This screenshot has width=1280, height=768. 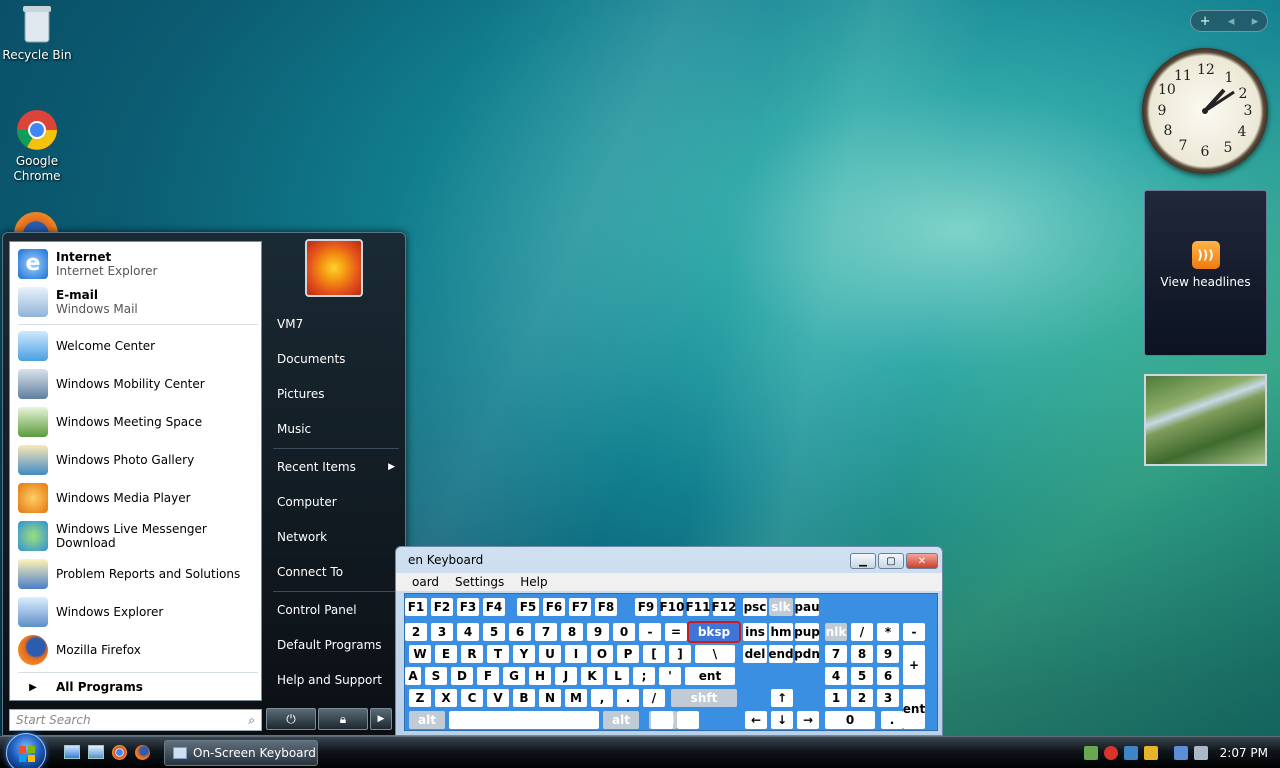 What do you see at coordinates (1200, 753) in the screenshot?
I see `volume-muted-icon` at bounding box center [1200, 753].